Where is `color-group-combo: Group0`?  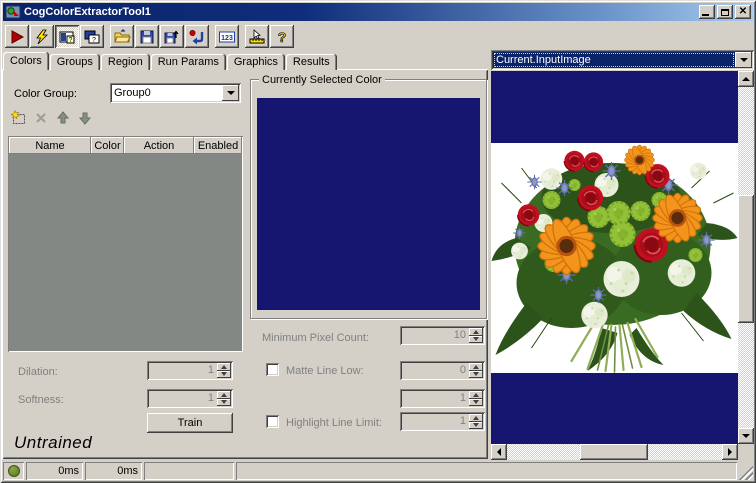 color-group-combo: Group0 is located at coordinates (175, 93).